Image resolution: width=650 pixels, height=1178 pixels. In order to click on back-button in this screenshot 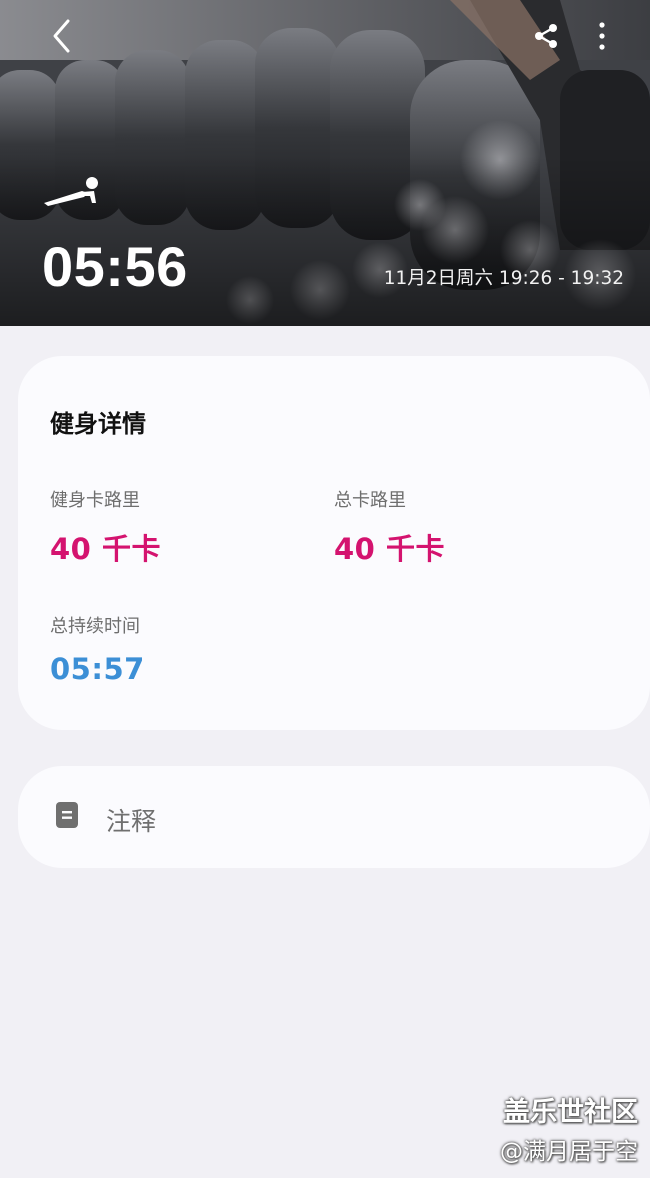, I will do `click(62, 36)`.